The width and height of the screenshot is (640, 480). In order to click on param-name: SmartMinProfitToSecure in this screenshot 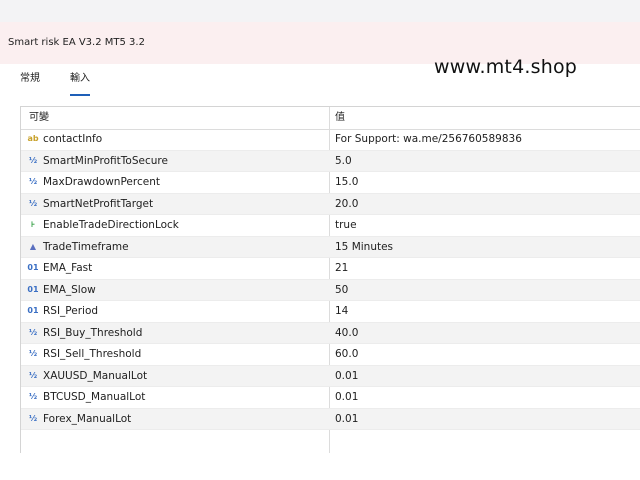, I will do `click(105, 160)`.